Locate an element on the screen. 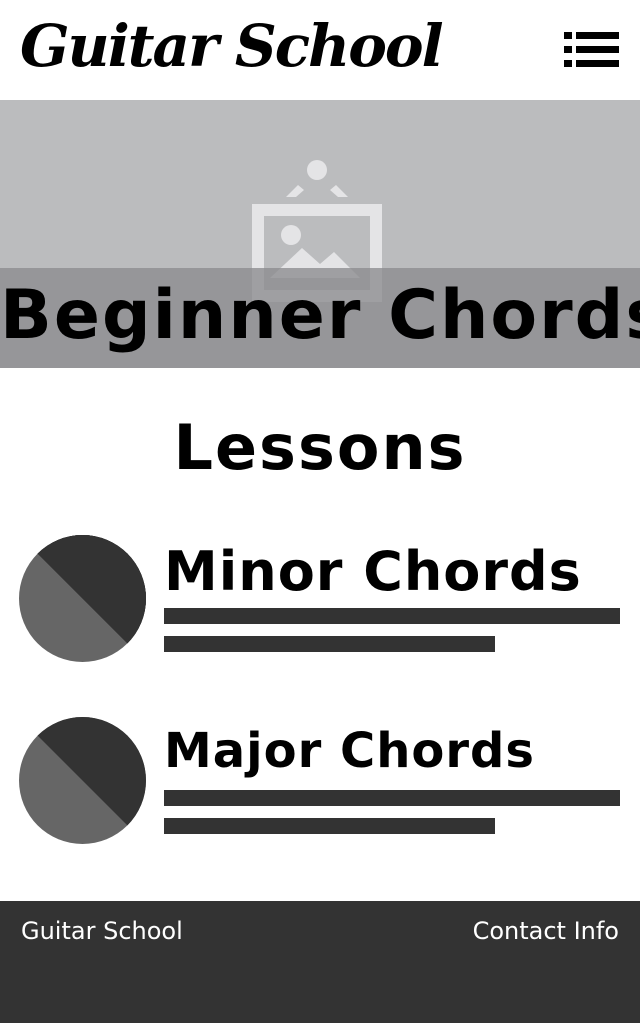 Image resolution: width=640 pixels, height=1023 pixels. lesson-item-minor-chords: Minor Chords is located at coordinates (320, 600).